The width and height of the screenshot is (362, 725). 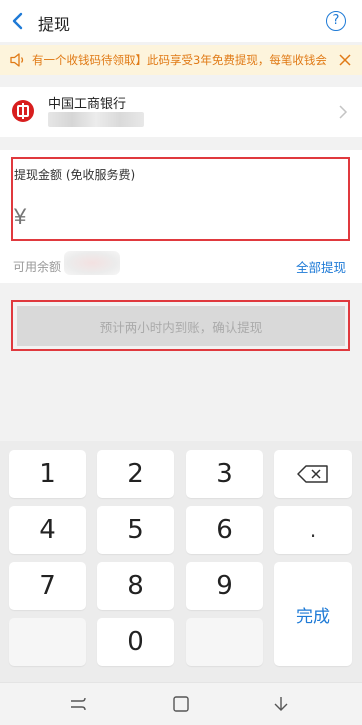 What do you see at coordinates (23, 111) in the screenshot?
I see `icbc-logo-icon` at bounding box center [23, 111].